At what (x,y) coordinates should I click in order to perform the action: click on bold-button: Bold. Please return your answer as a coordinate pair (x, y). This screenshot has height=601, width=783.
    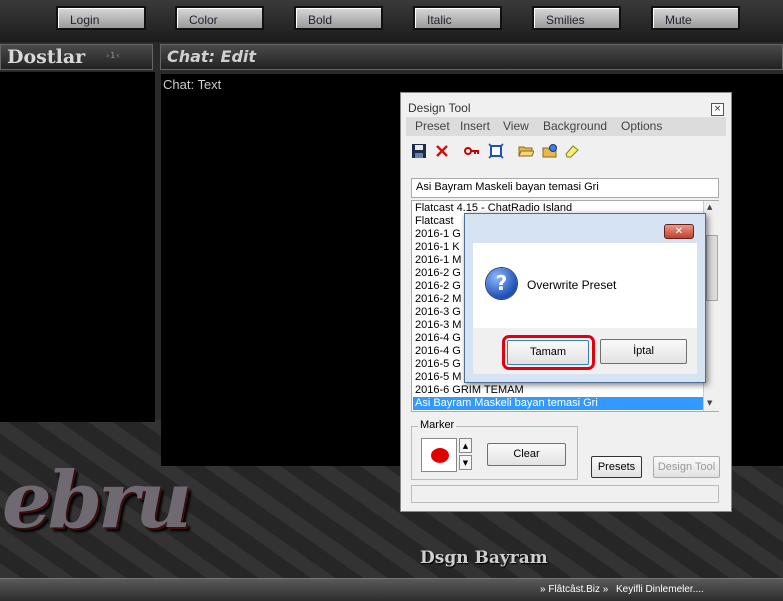
    Looking at the image, I should click on (338, 18).